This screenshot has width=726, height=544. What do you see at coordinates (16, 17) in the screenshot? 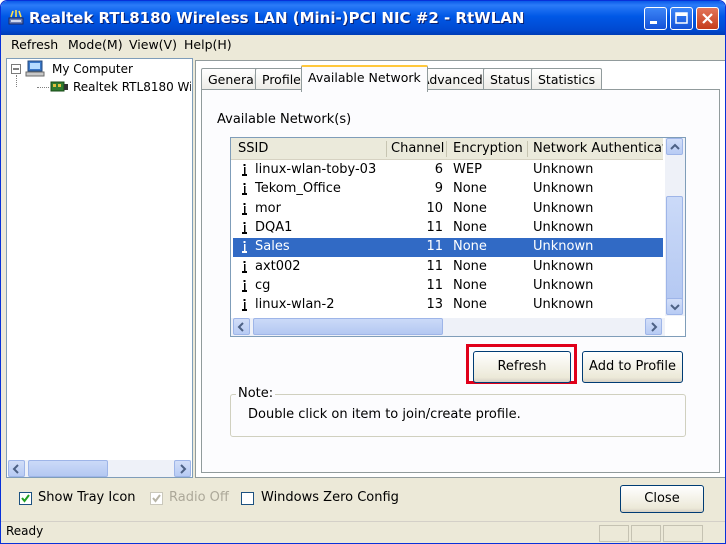
I see `wireless-app-icon` at bounding box center [16, 17].